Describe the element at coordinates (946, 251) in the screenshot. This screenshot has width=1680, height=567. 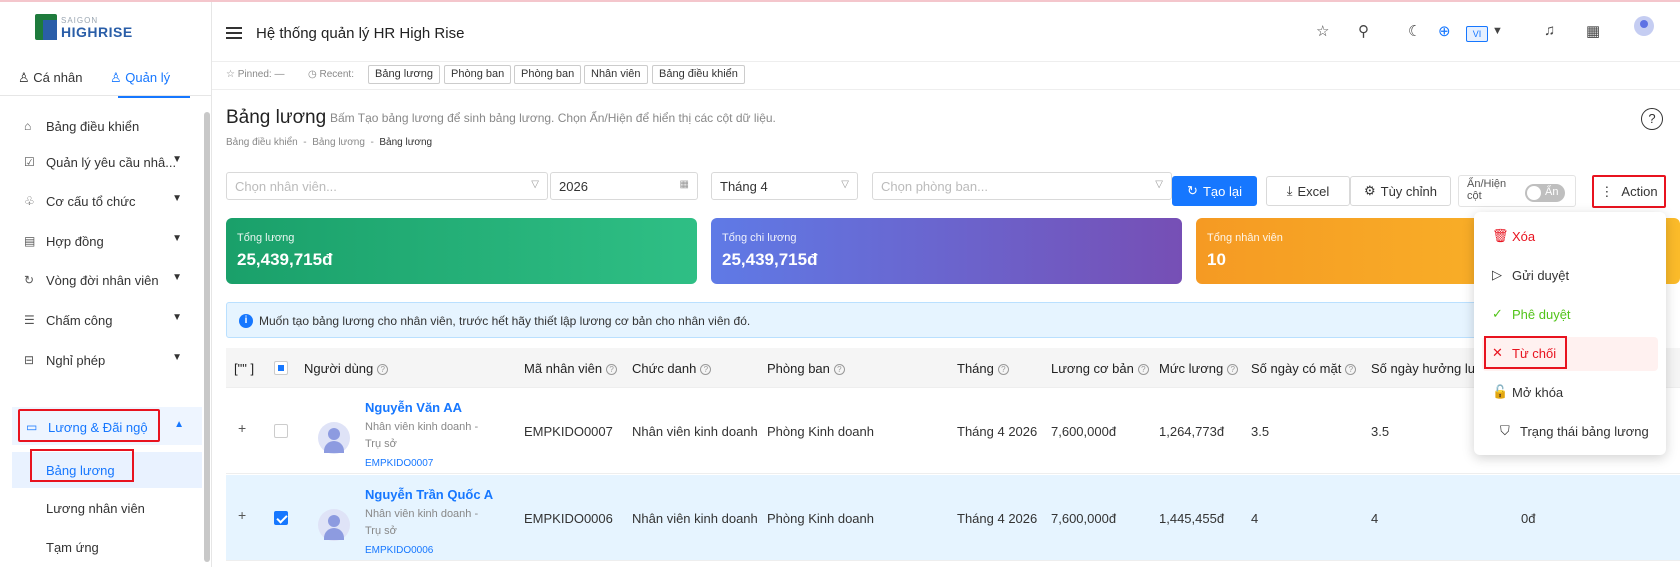
I see `card-total-payout: Tổng chi lương 25,439,715đ` at that location.